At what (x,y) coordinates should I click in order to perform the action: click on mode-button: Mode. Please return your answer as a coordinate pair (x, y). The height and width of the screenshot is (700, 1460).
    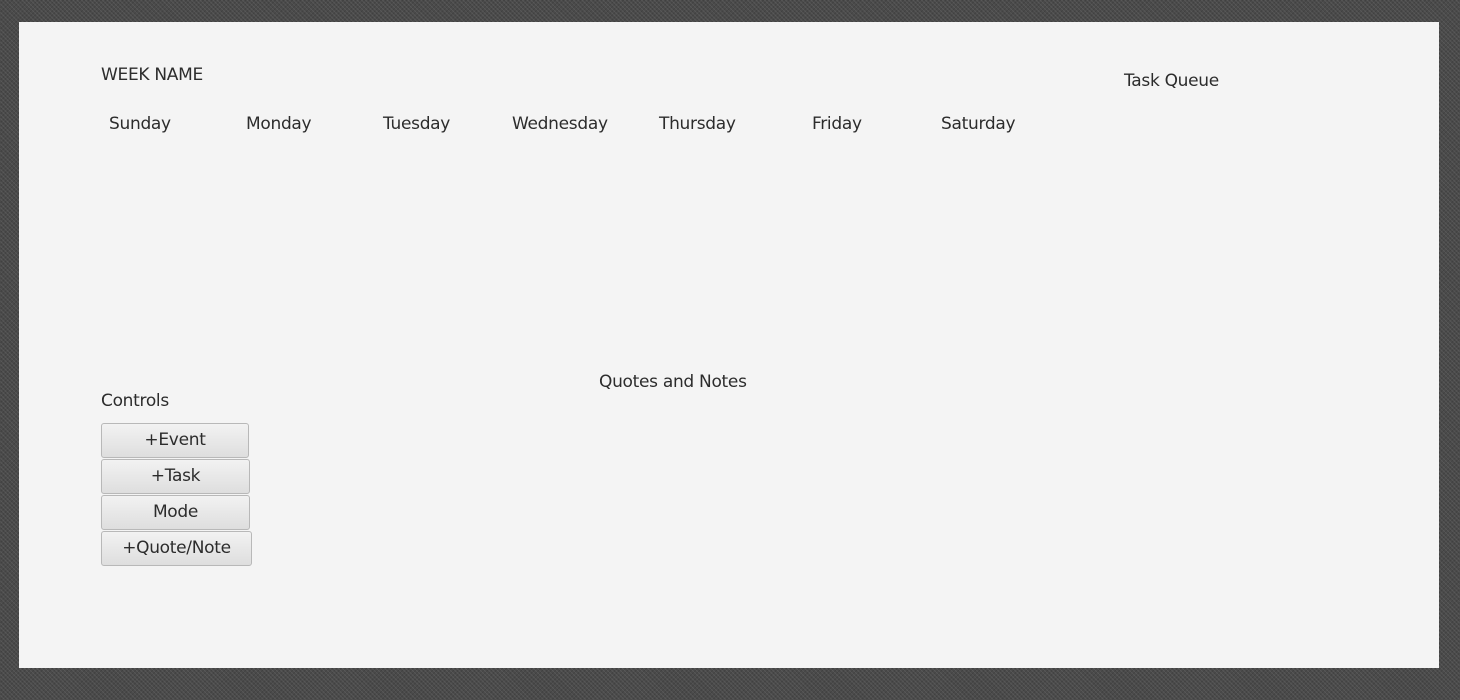
    Looking at the image, I should click on (175, 512).